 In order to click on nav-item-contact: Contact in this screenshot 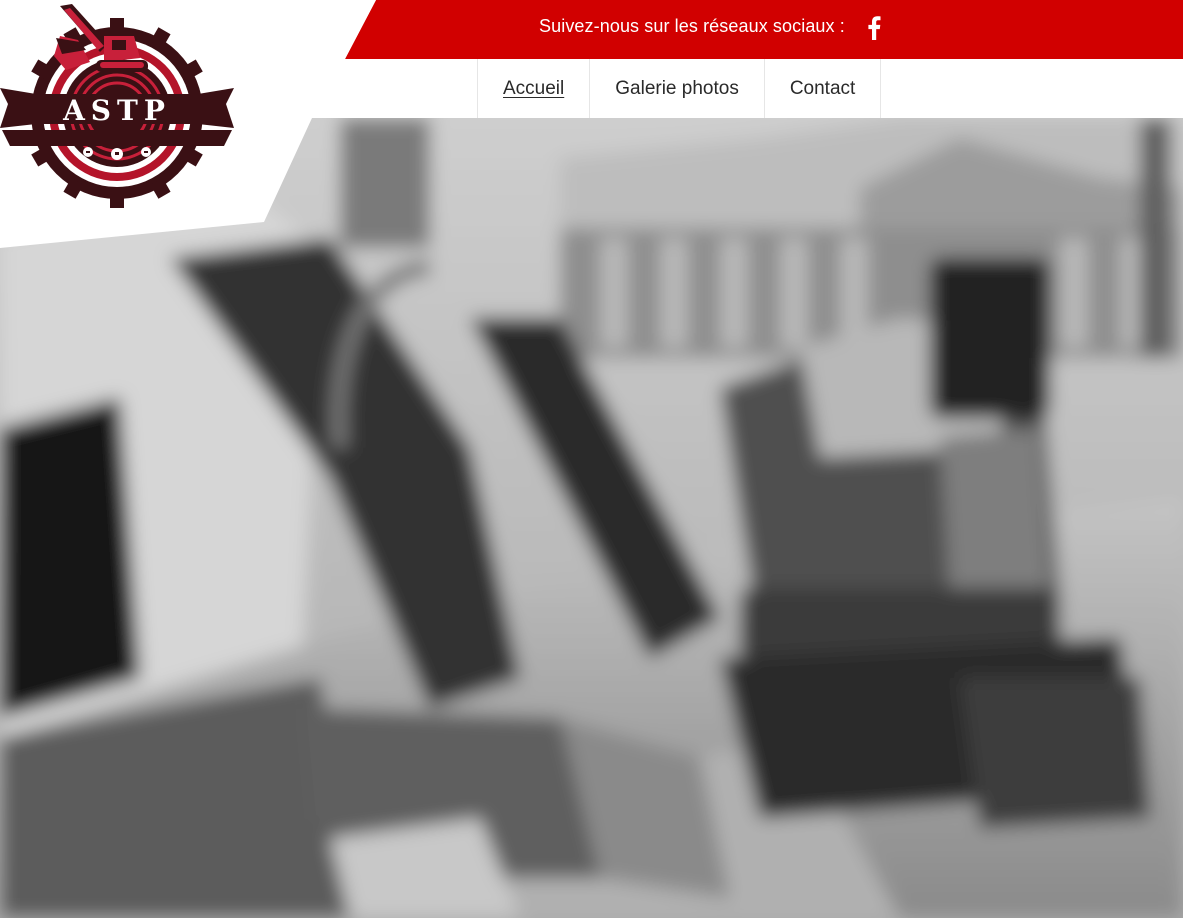, I will do `click(823, 88)`.